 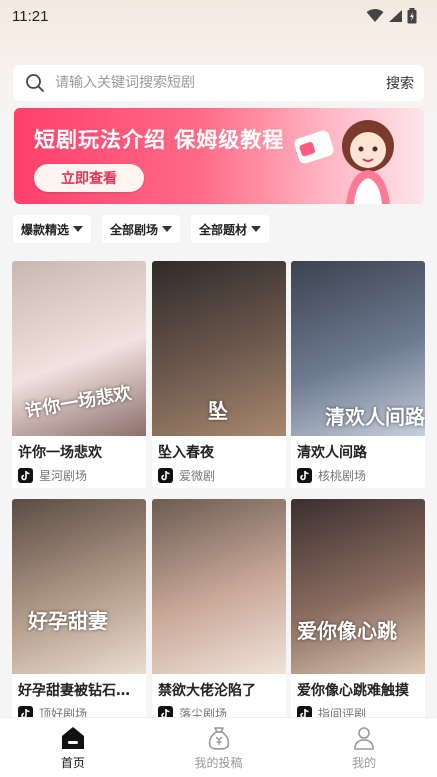 What do you see at coordinates (218, 763) in the screenshot?
I see `nav-label: 我的投稿` at bounding box center [218, 763].